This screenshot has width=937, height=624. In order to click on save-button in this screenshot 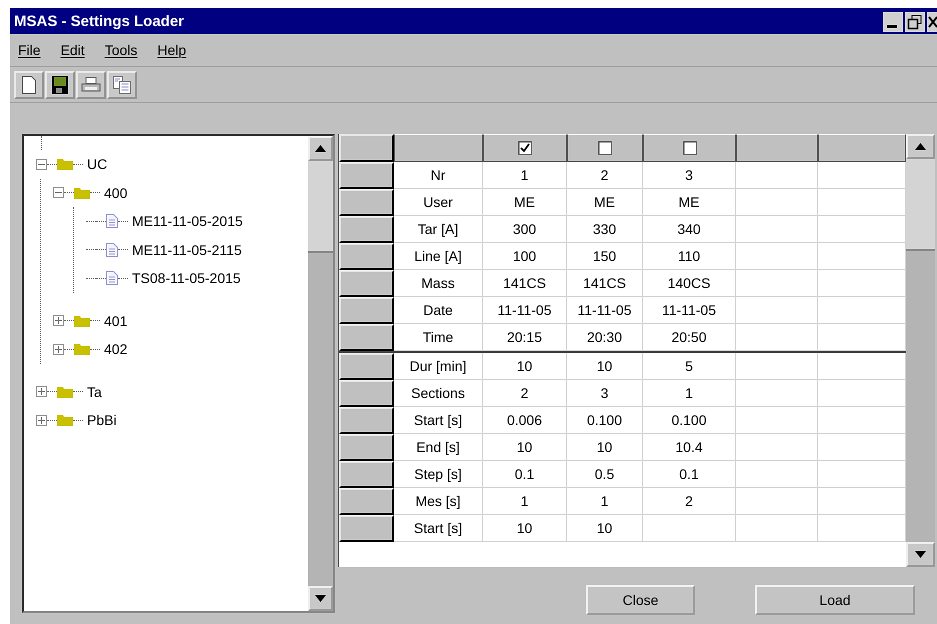, I will do `click(60, 84)`.